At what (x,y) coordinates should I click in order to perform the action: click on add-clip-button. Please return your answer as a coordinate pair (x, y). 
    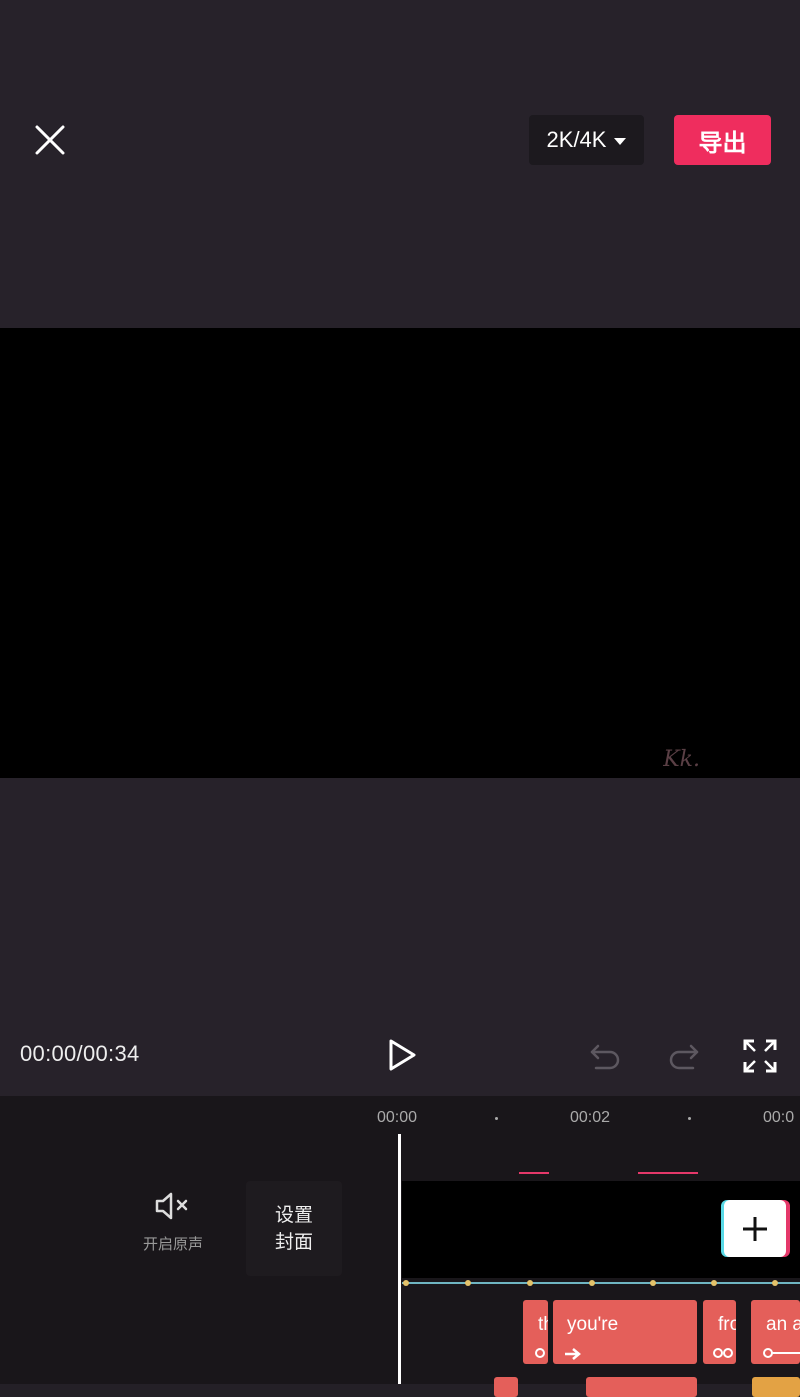
    Looking at the image, I should click on (755, 1228).